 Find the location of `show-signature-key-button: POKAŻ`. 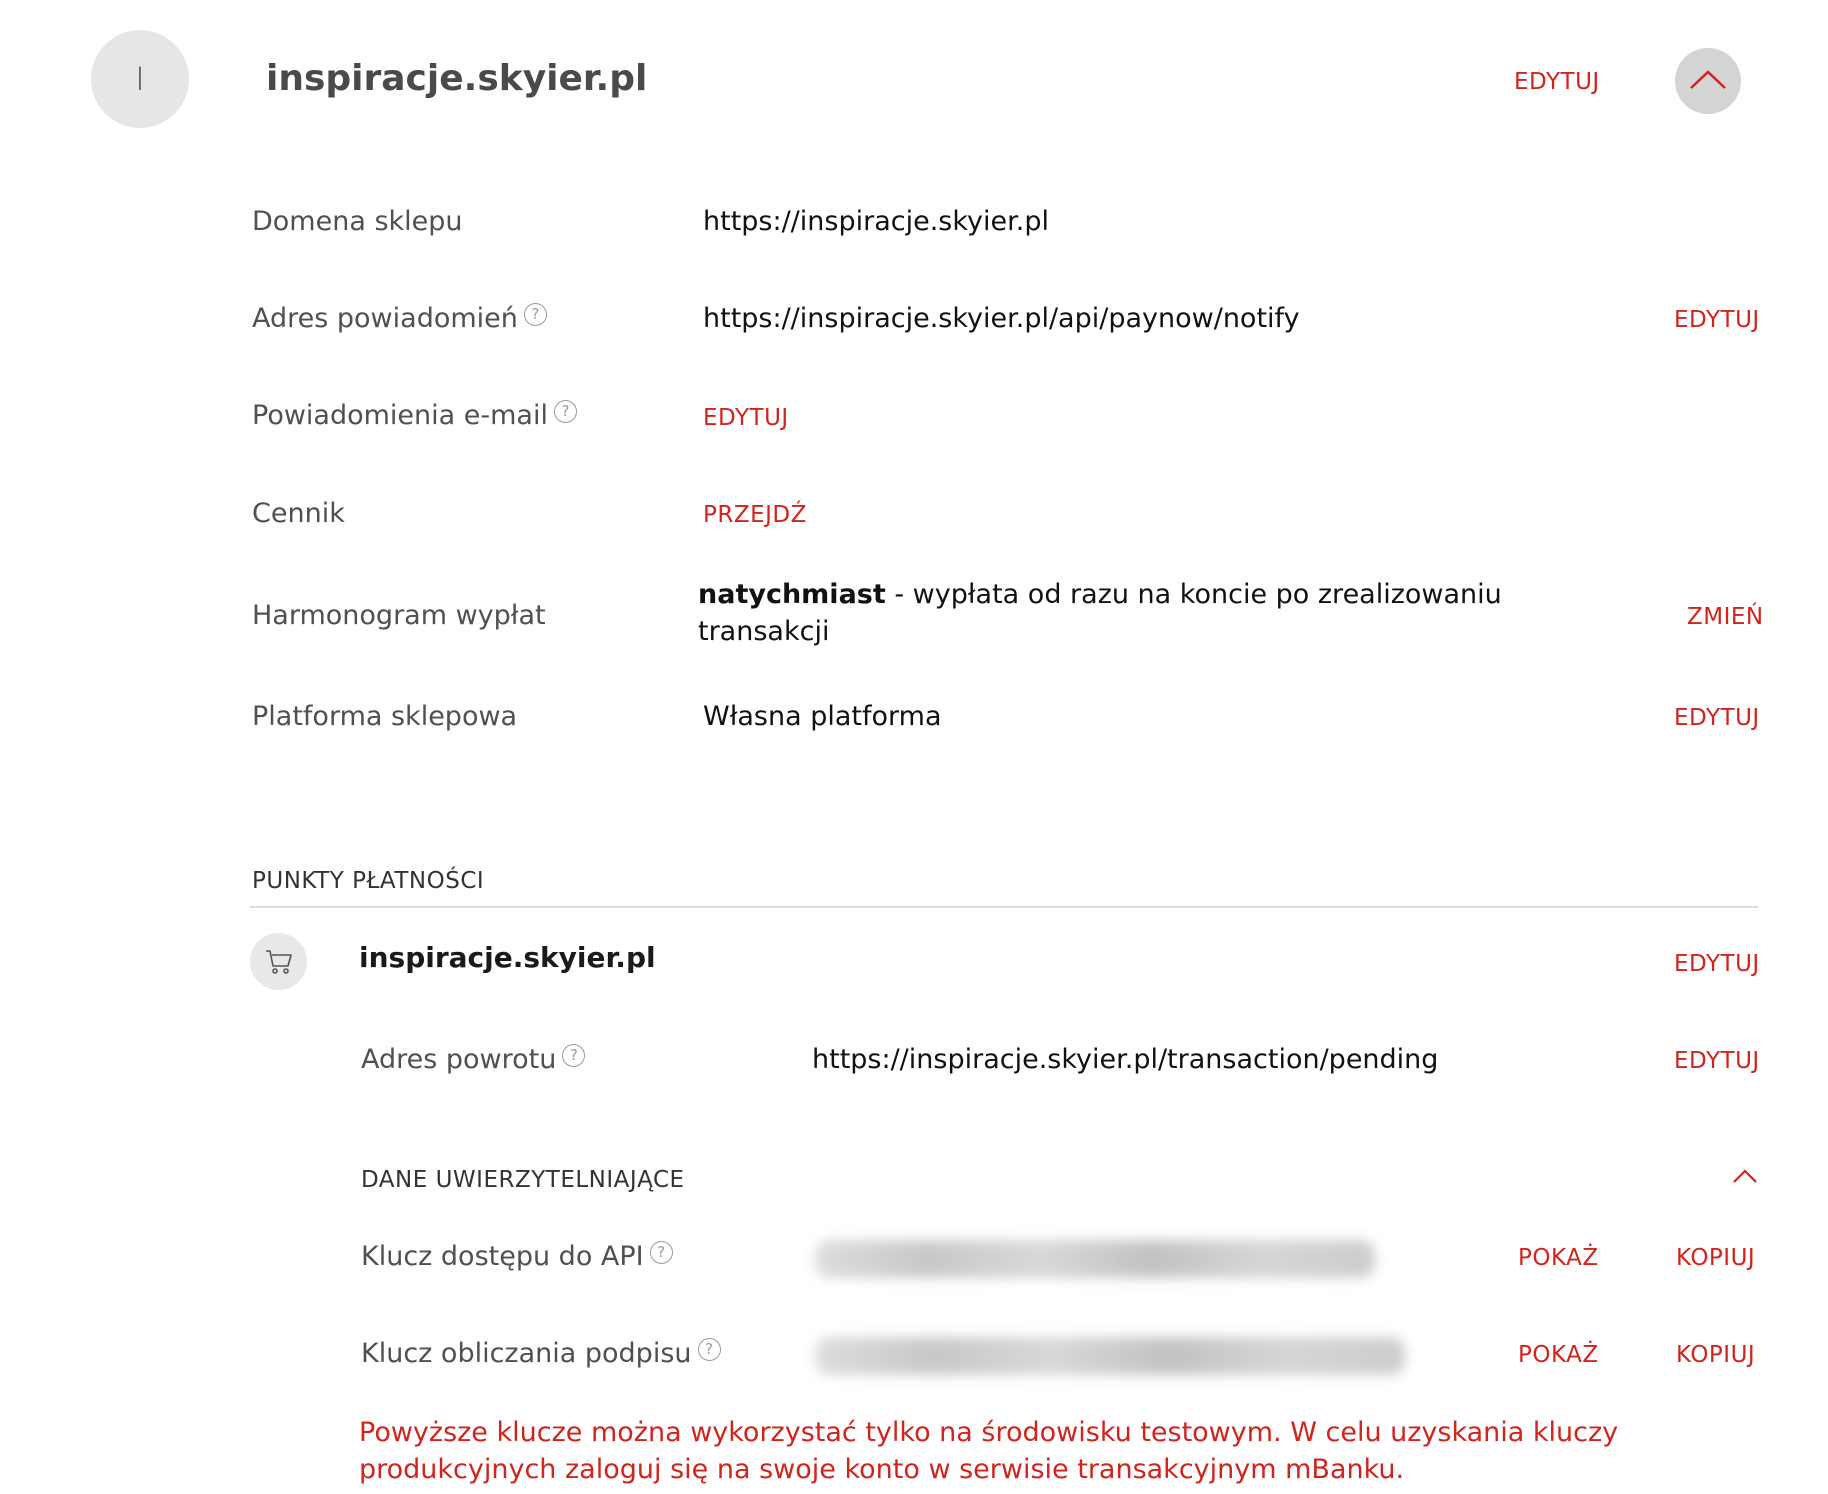

show-signature-key-button: POKAŻ is located at coordinates (1558, 1355).